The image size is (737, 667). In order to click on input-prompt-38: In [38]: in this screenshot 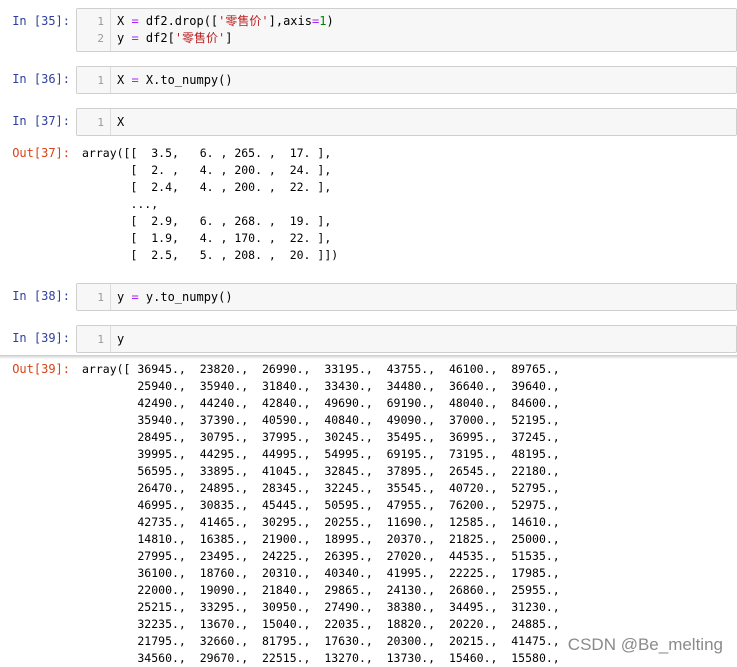, I will do `click(41, 296)`.